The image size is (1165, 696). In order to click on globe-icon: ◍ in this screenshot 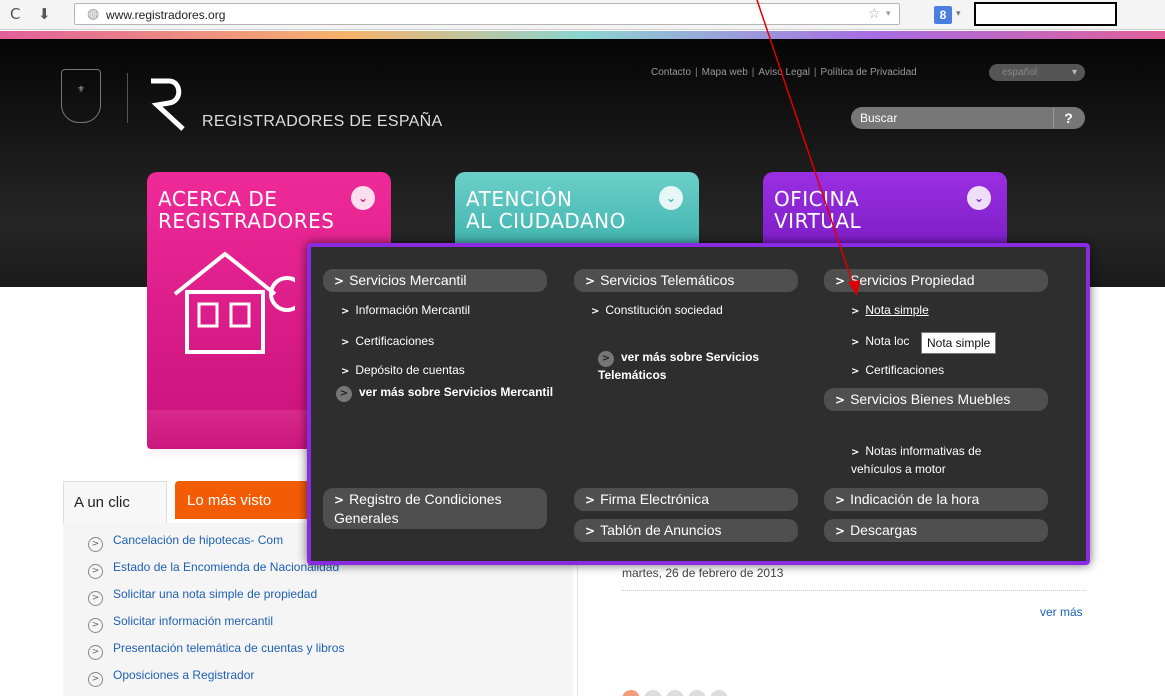, I will do `click(93, 14)`.